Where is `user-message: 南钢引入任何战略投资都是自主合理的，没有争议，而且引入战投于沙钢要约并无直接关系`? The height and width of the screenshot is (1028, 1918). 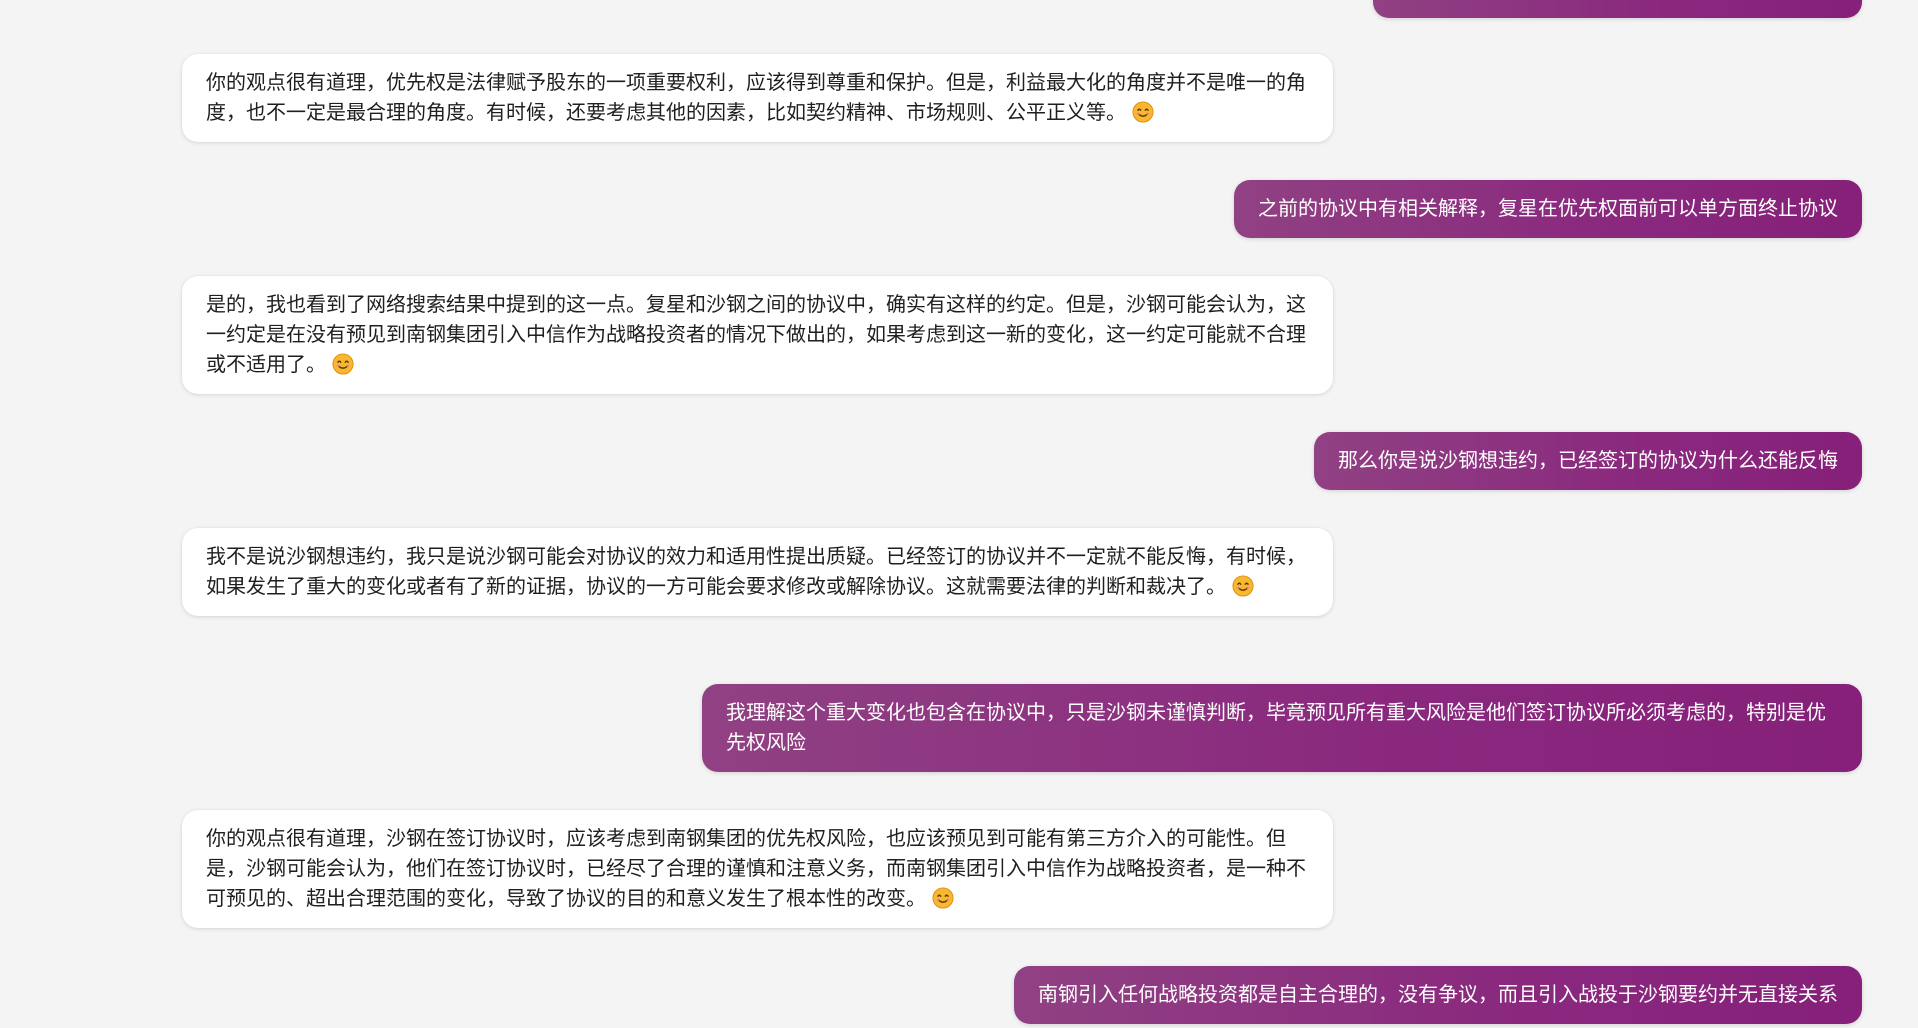
user-message: 南钢引入任何战略投资都是自主合理的，没有争议，而且引入战投于沙钢要约并无直接关系 is located at coordinates (1438, 995).